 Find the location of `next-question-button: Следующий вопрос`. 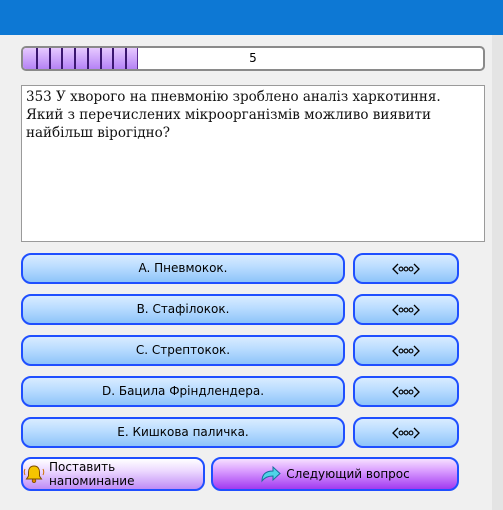

next-question-button: Следующий вопрос is located at coordinates (335, 474).